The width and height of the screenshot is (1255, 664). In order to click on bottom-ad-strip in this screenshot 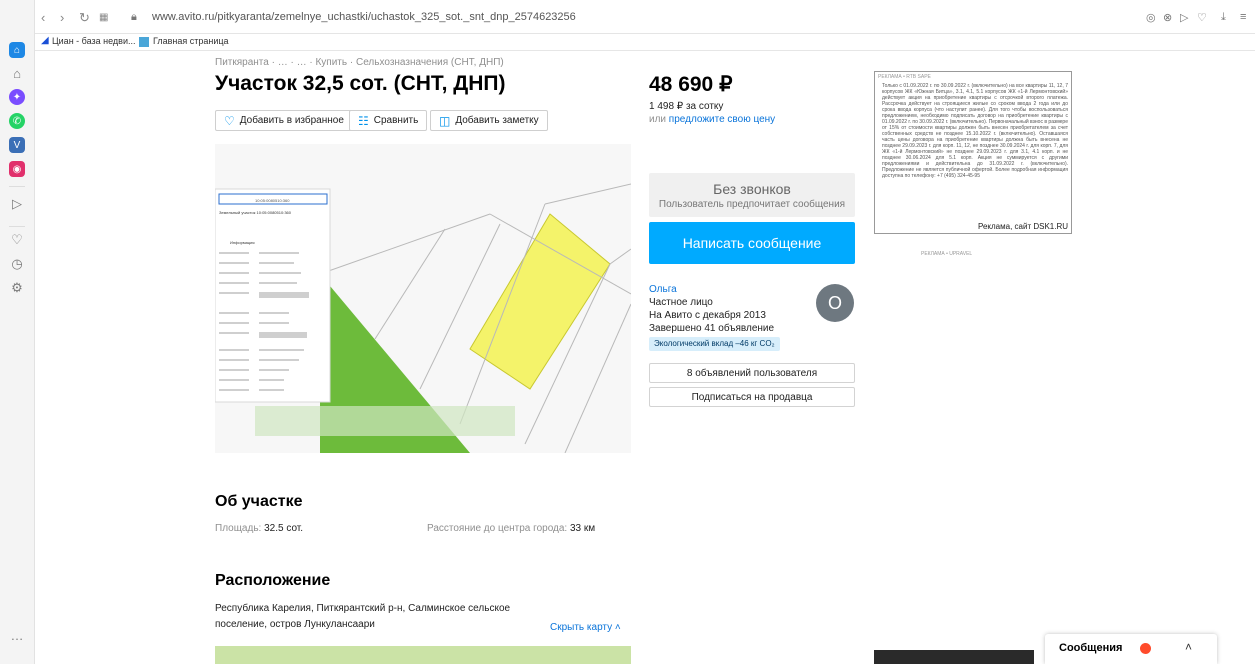, I will do `click(954, 657)`.